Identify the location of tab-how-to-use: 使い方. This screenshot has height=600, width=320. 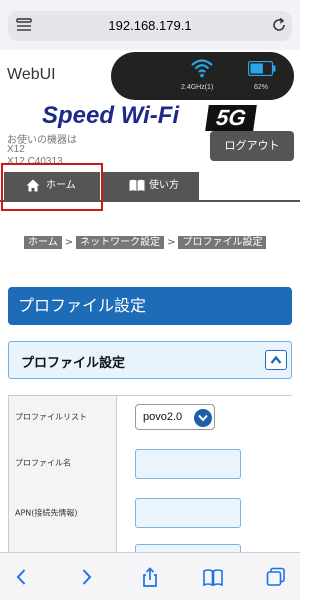
(151, 186).